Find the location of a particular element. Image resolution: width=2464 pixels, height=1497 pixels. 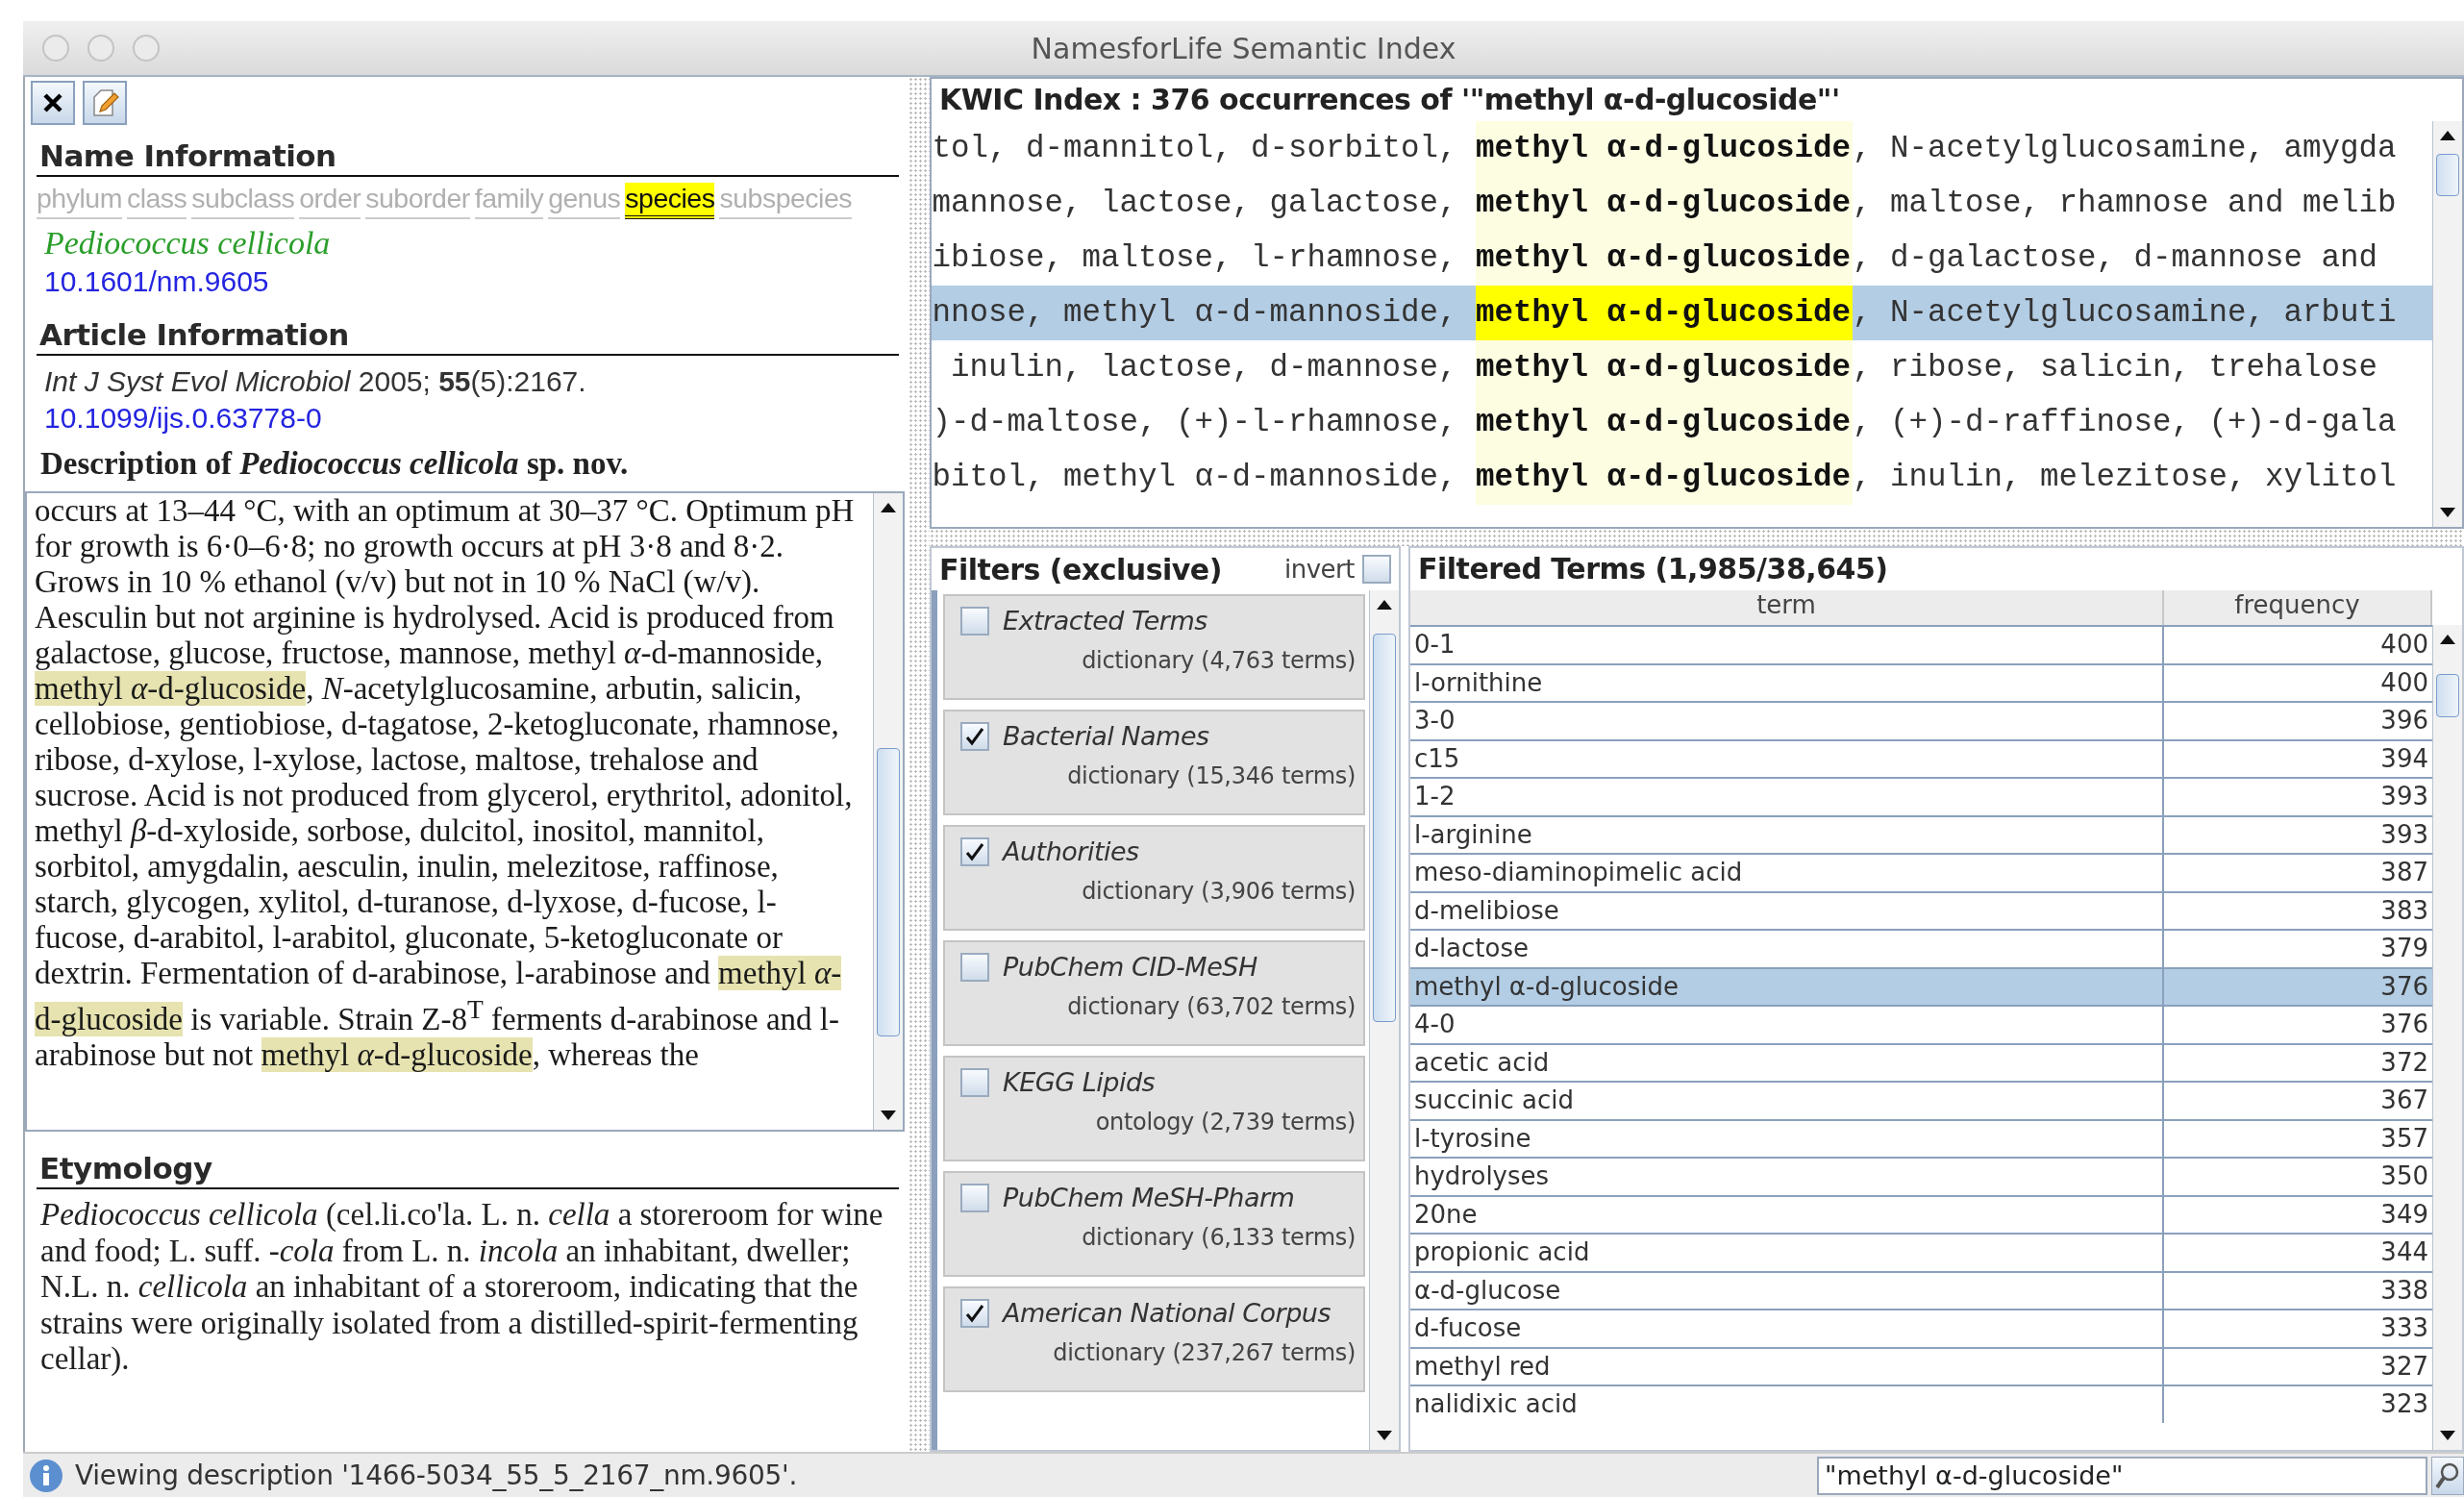

kwic-row: )-d-maltose, (+)-l-rhamnose, methyl α-d-glucoside, (+)-d-raffinose, (+)-d-gala is located at coordinates (1682, 423).